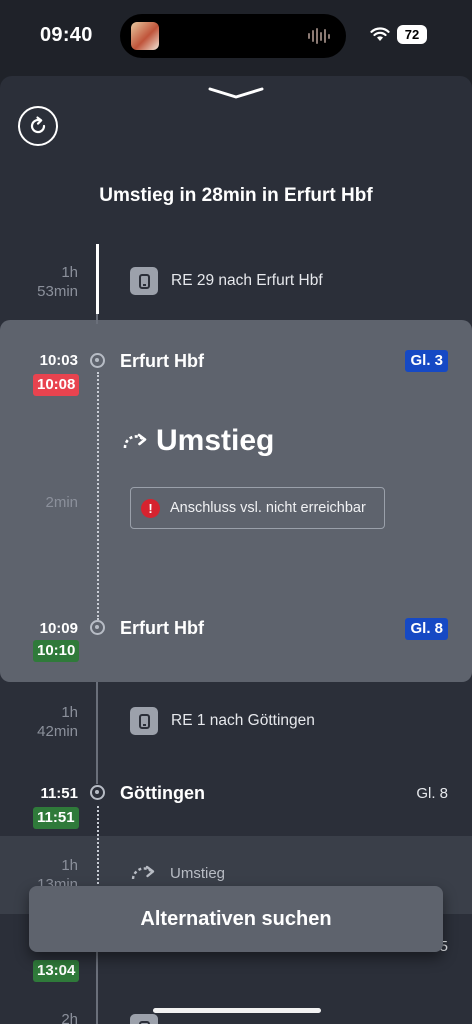  I want to click on leg-duration: 1h 42min, so click(39, 722).